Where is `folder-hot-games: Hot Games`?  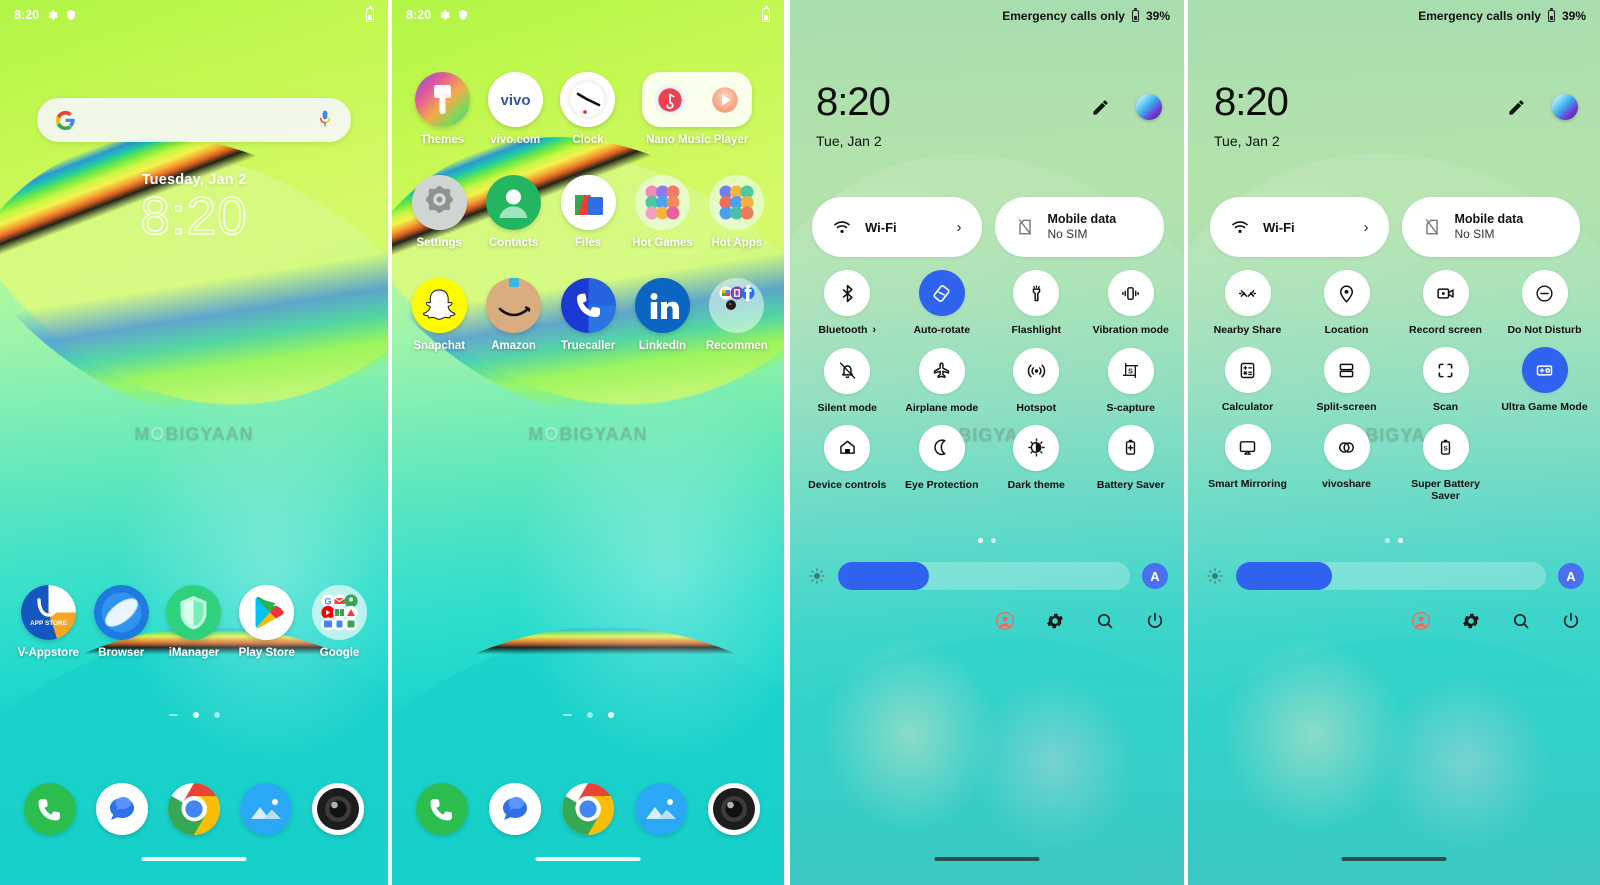
folder-hot-games: Hot Games is located at coordinates (662, 212).